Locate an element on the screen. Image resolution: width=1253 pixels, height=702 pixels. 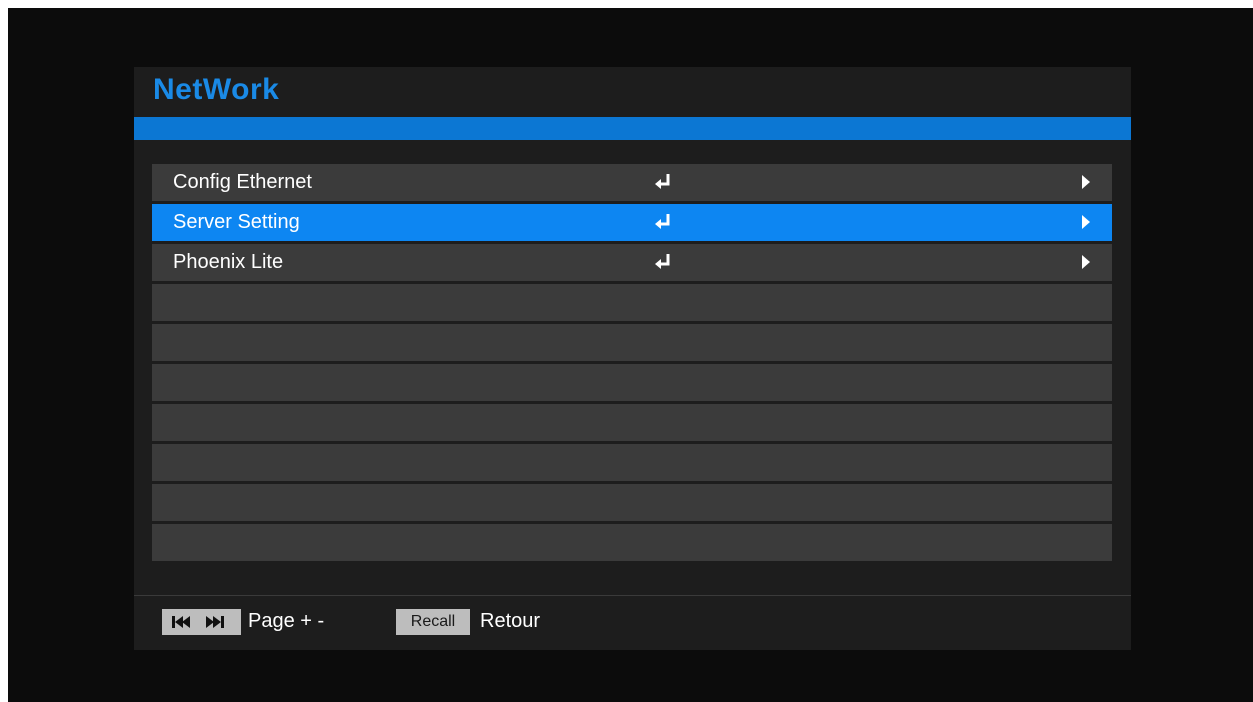
menu-item-server-setting: Server Setting is located at coordinates (632, 222).